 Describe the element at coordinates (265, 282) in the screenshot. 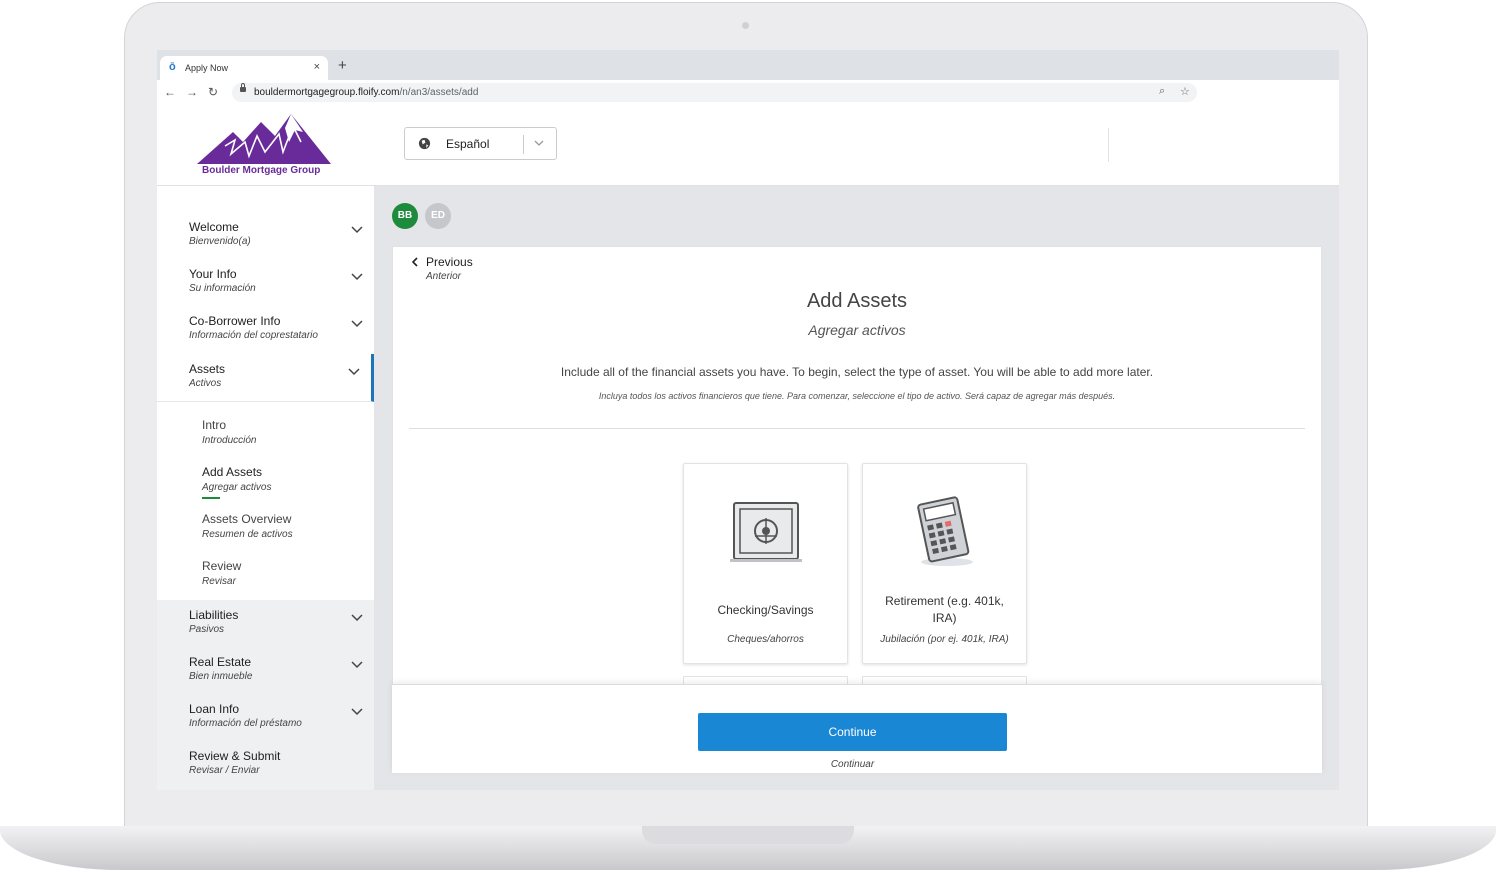

I see `sidebar-item-your-info: Your Info Su información` at that location.